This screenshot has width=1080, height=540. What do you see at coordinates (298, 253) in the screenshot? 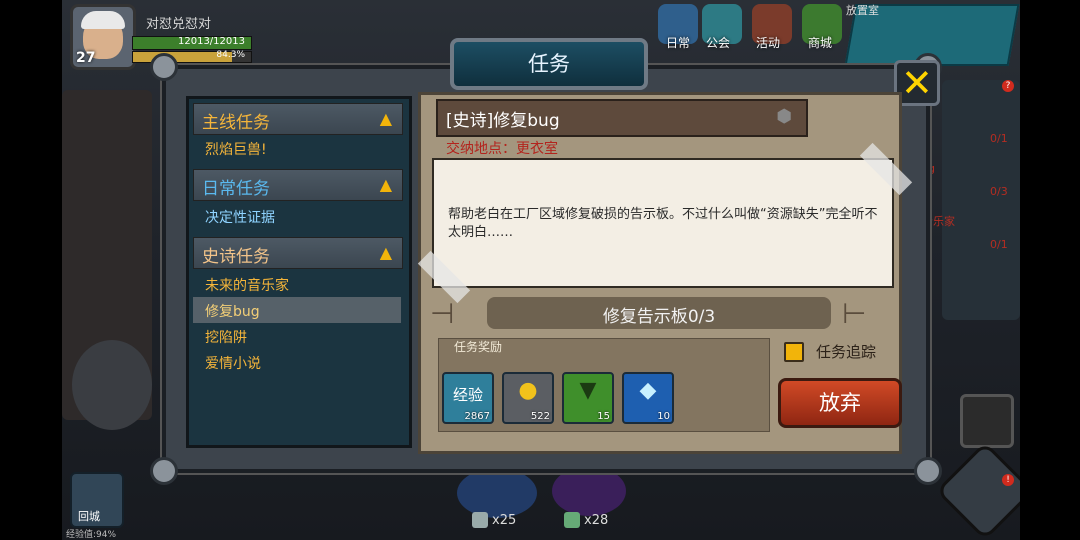
I see `category-epic: 史诗任务 ▲` at bounding box center [298, 253].